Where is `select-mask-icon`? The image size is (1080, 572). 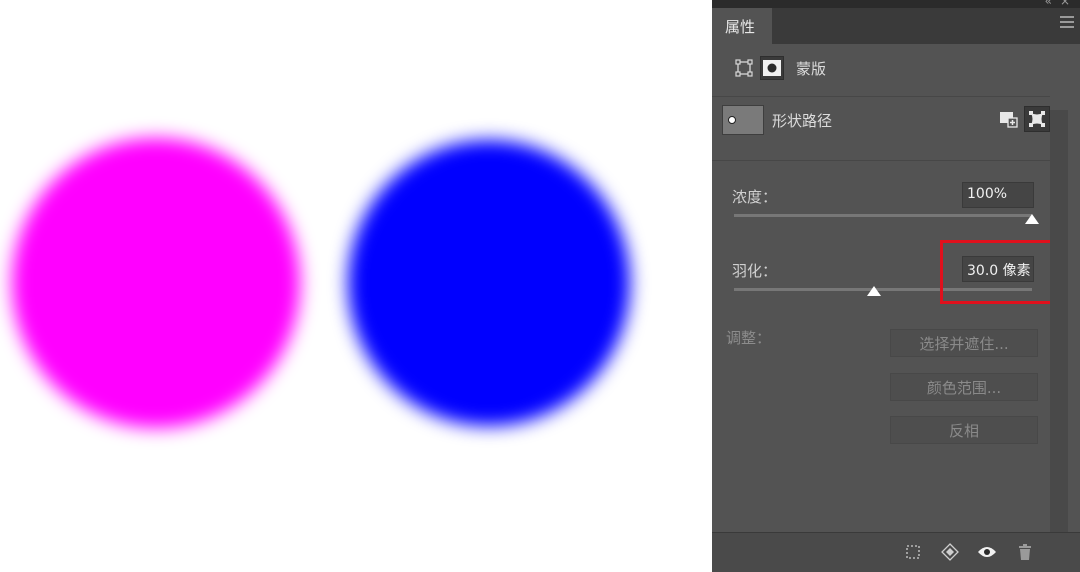 select-mask-icon is located at coordinates (1037, 119).